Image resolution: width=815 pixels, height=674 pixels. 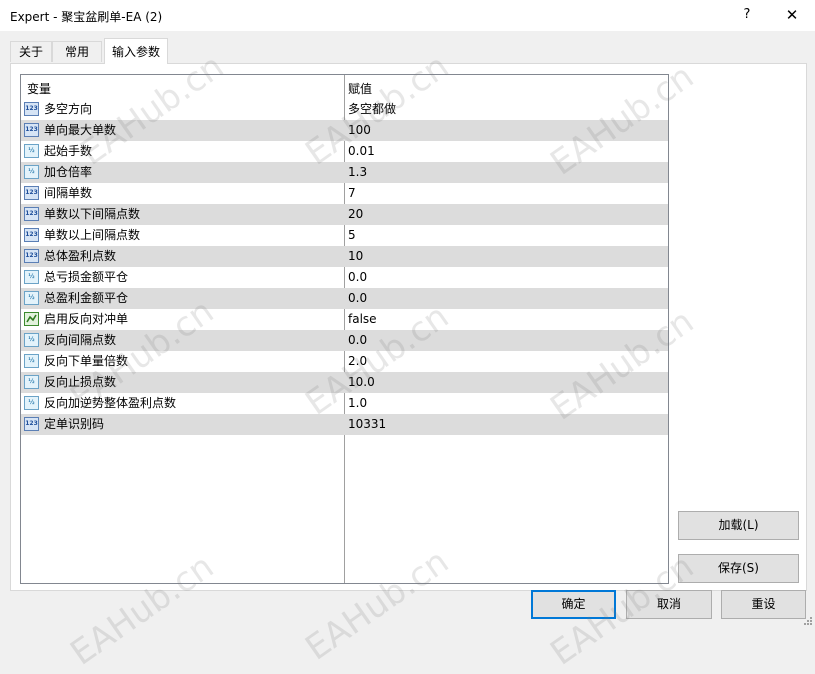 I want to click on parameter-value: 10, so click(x=355, y=256).